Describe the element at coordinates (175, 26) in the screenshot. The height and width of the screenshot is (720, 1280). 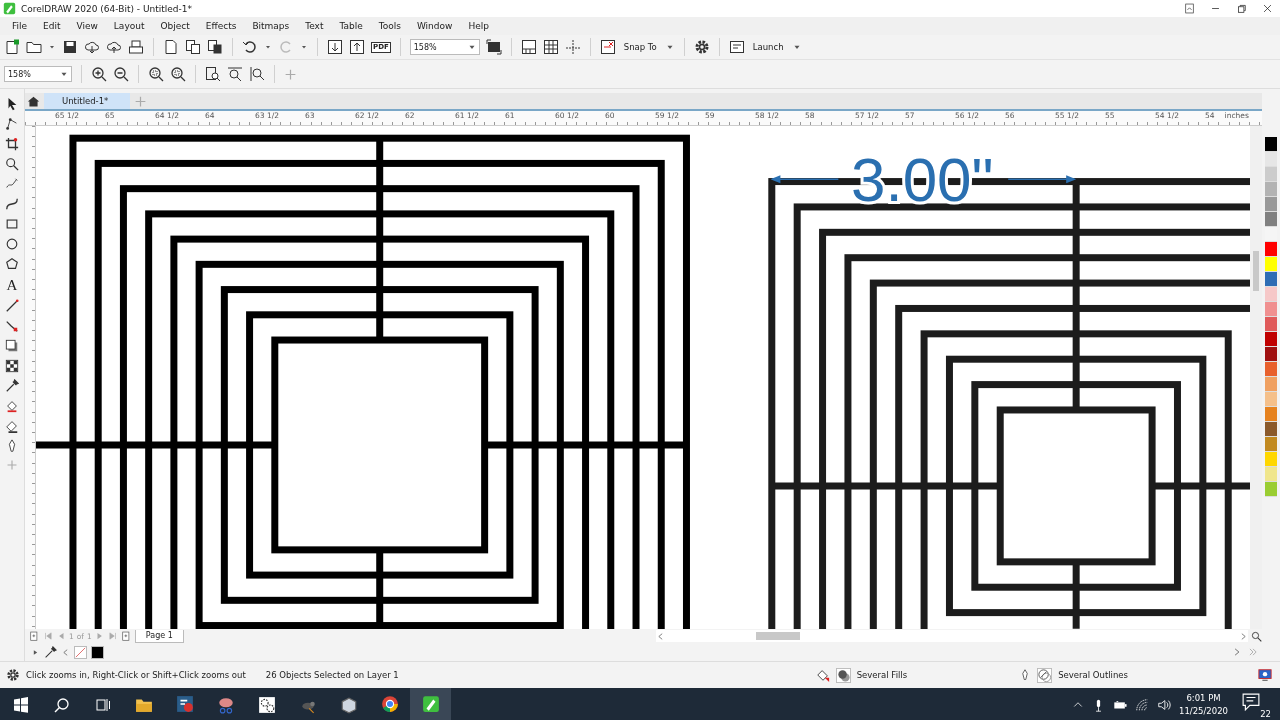
I see `menu-item: Object` at that location.